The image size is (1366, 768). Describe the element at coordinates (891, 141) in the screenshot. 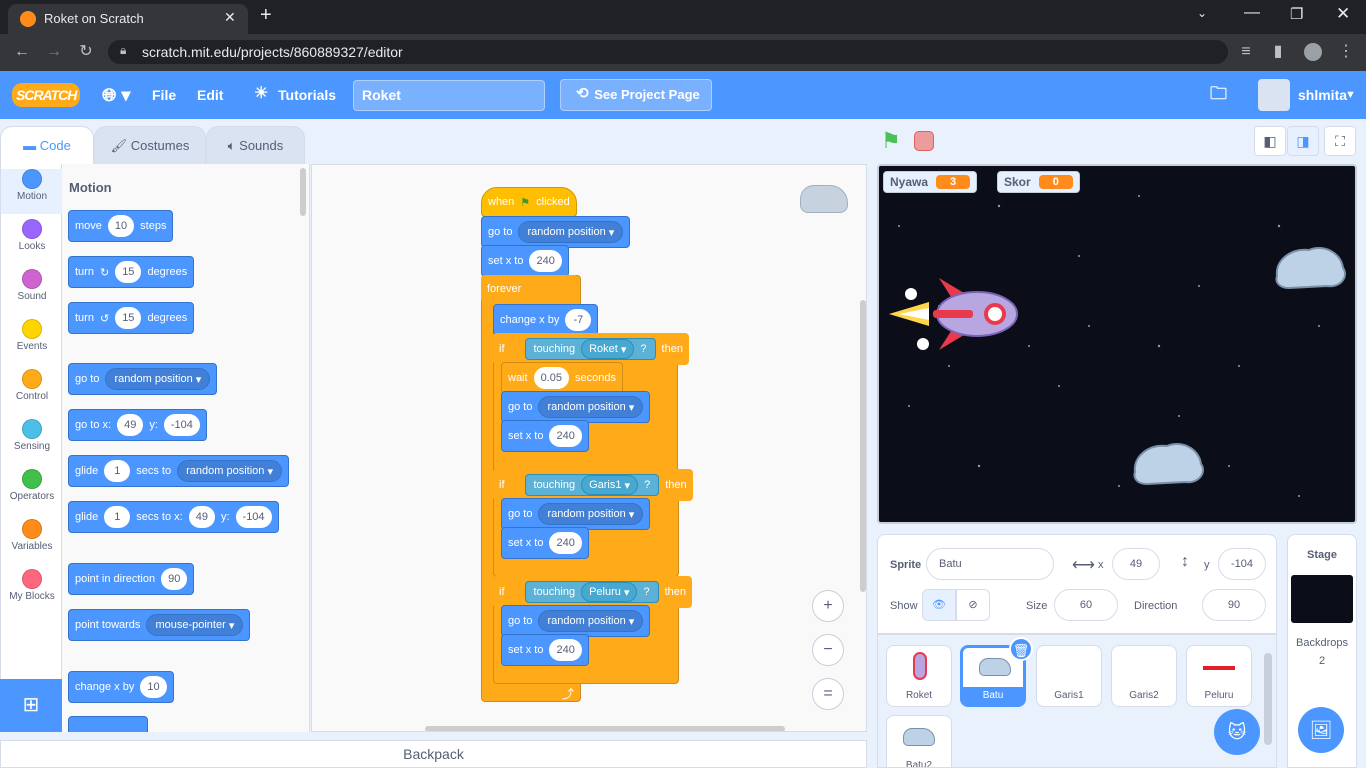

I see `green-flag-icon: ⚑` at that location.